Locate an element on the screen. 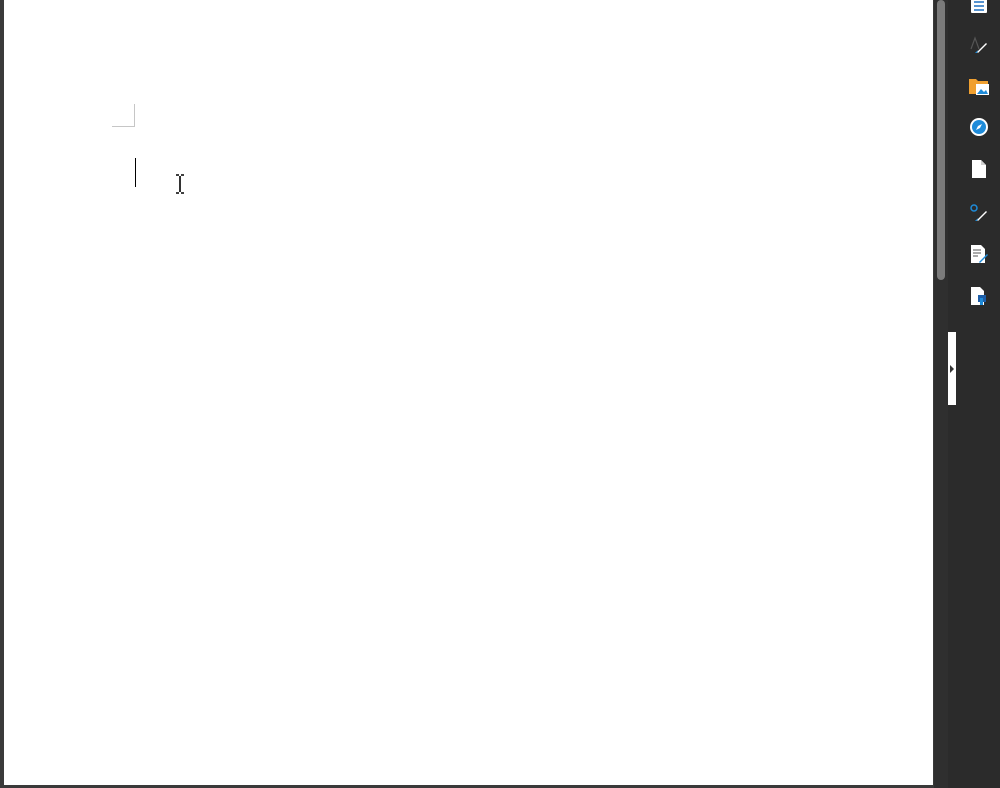 The height and width of the screenshot is (788, 1000). sidebar-tab-properties is located at coordinates (979, 10).